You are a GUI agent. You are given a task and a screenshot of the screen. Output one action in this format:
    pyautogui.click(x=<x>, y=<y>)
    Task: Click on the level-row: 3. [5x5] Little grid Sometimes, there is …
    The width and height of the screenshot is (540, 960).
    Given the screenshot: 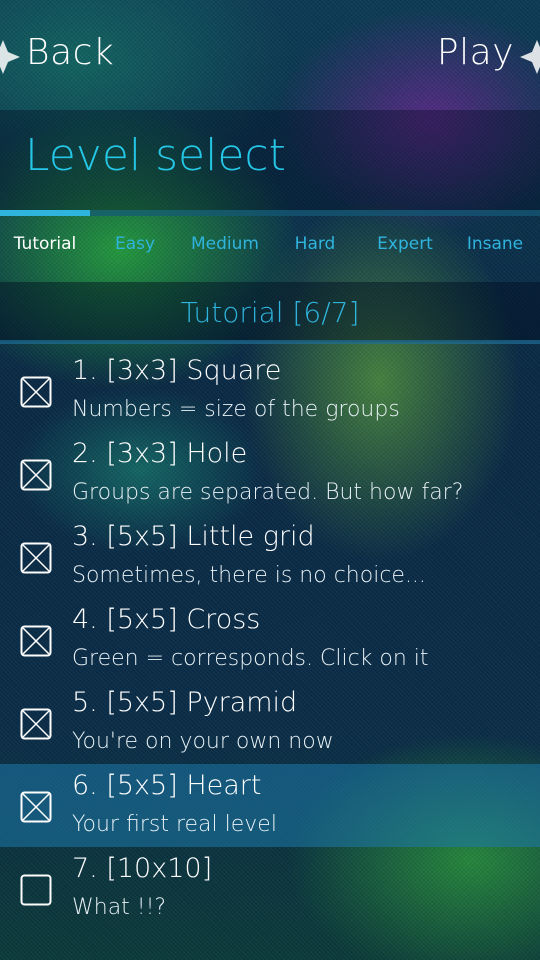 What is the action you would take?
    pyautogui.click(x=270, y=556)
    